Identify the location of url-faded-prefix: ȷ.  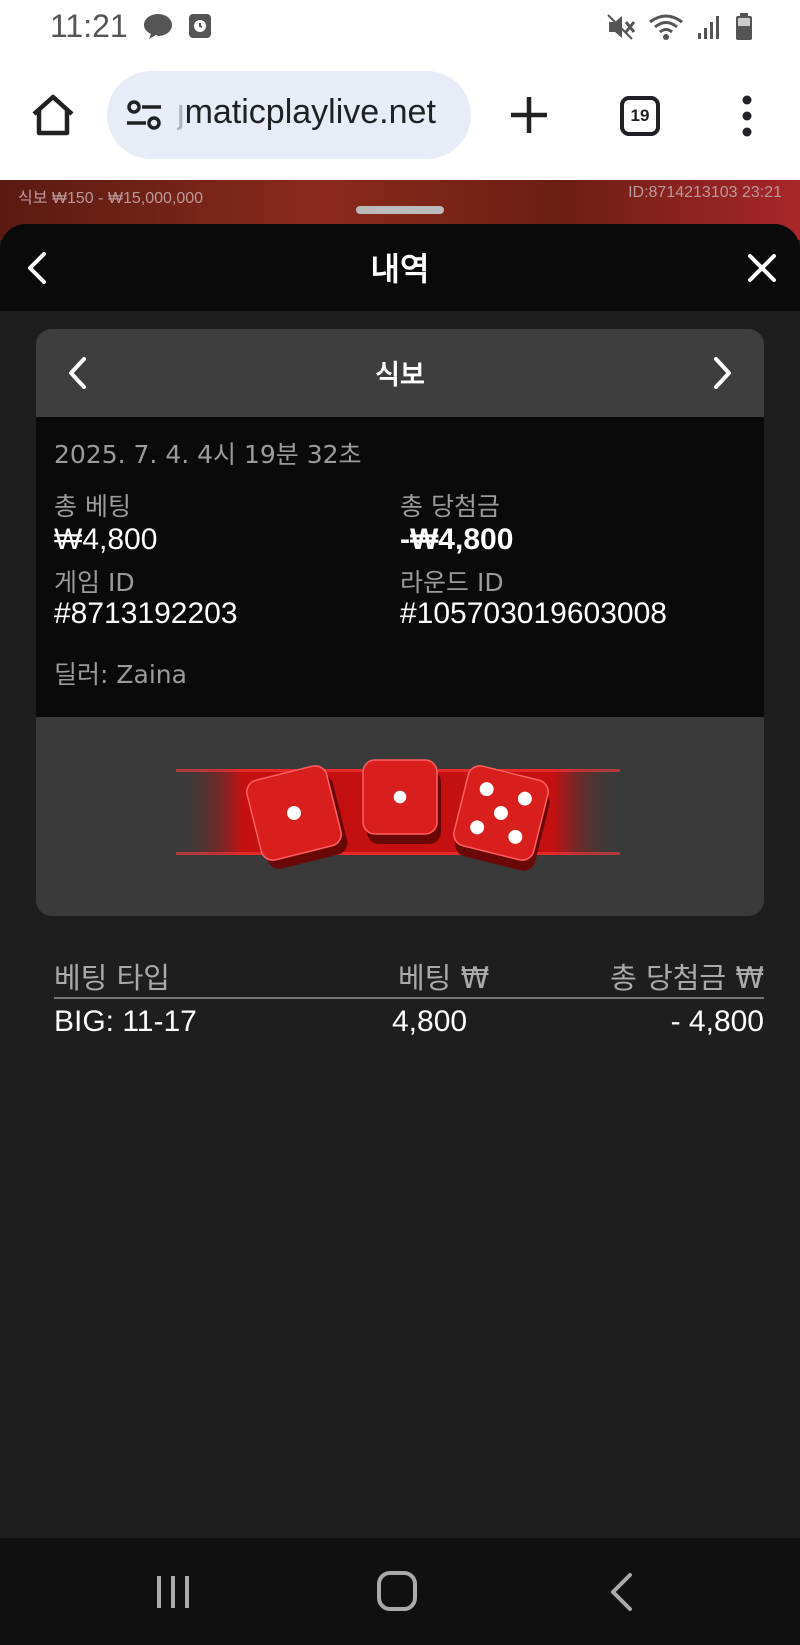
(181, 112).